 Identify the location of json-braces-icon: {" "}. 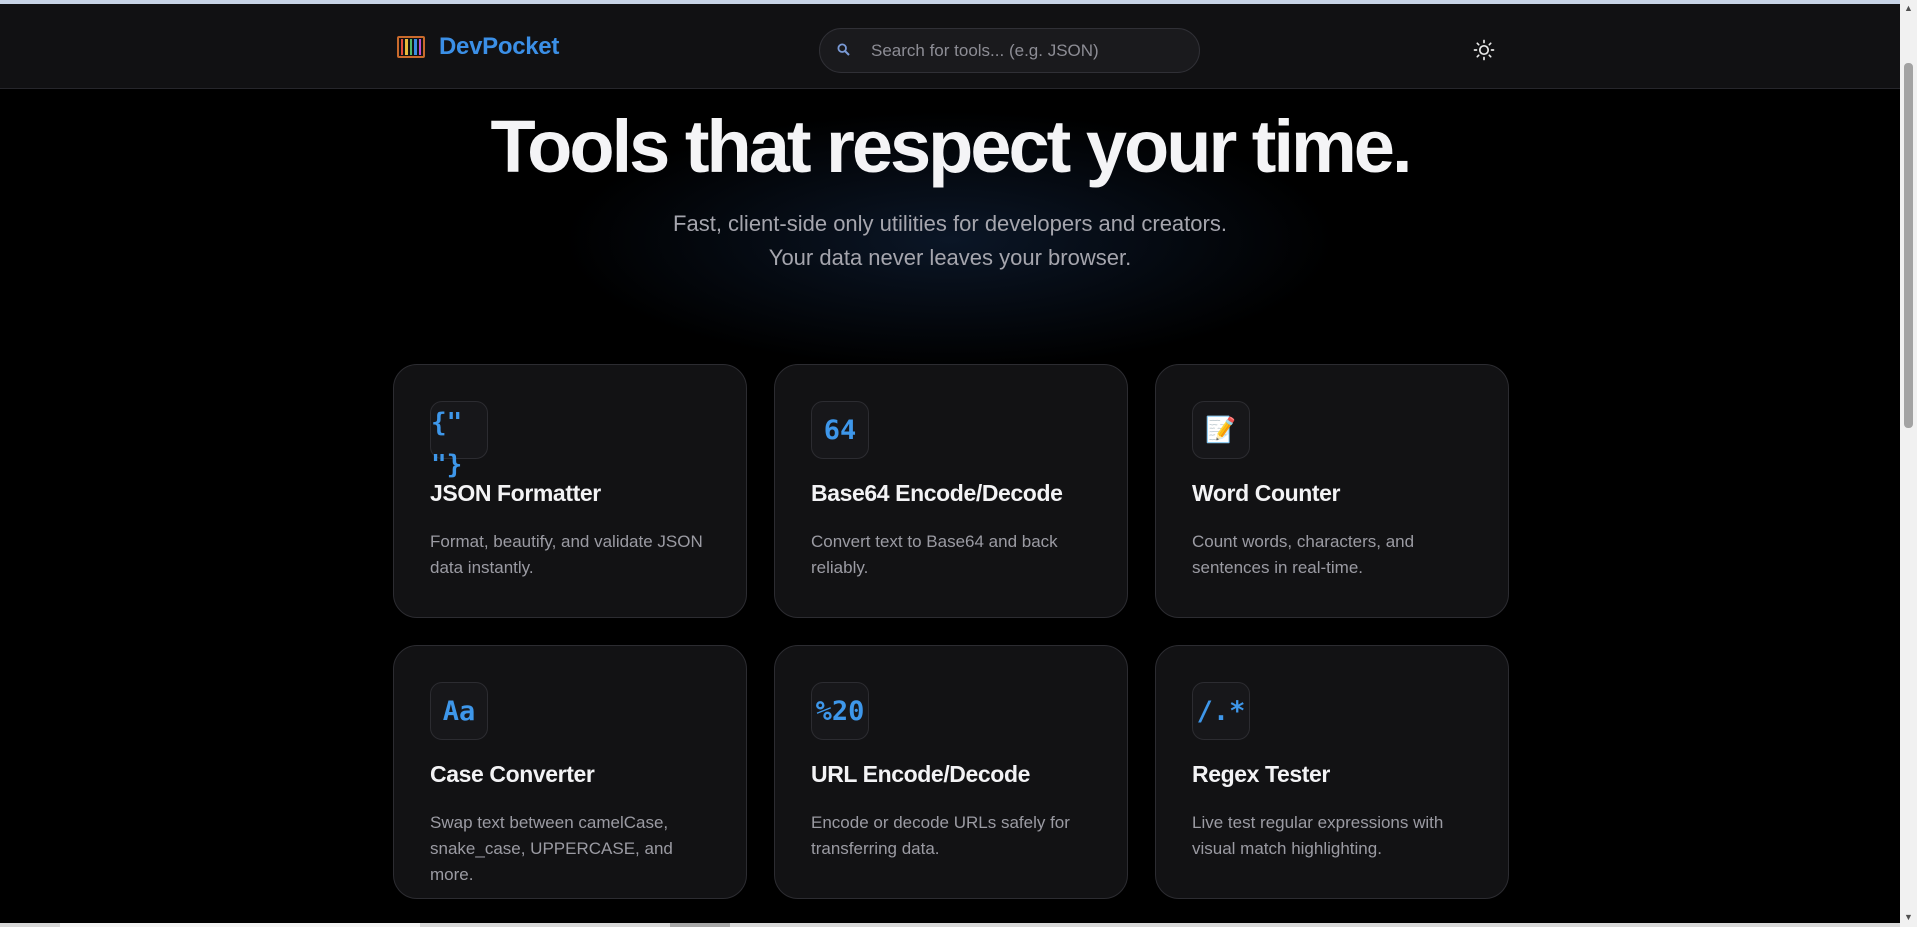
(459, 440).